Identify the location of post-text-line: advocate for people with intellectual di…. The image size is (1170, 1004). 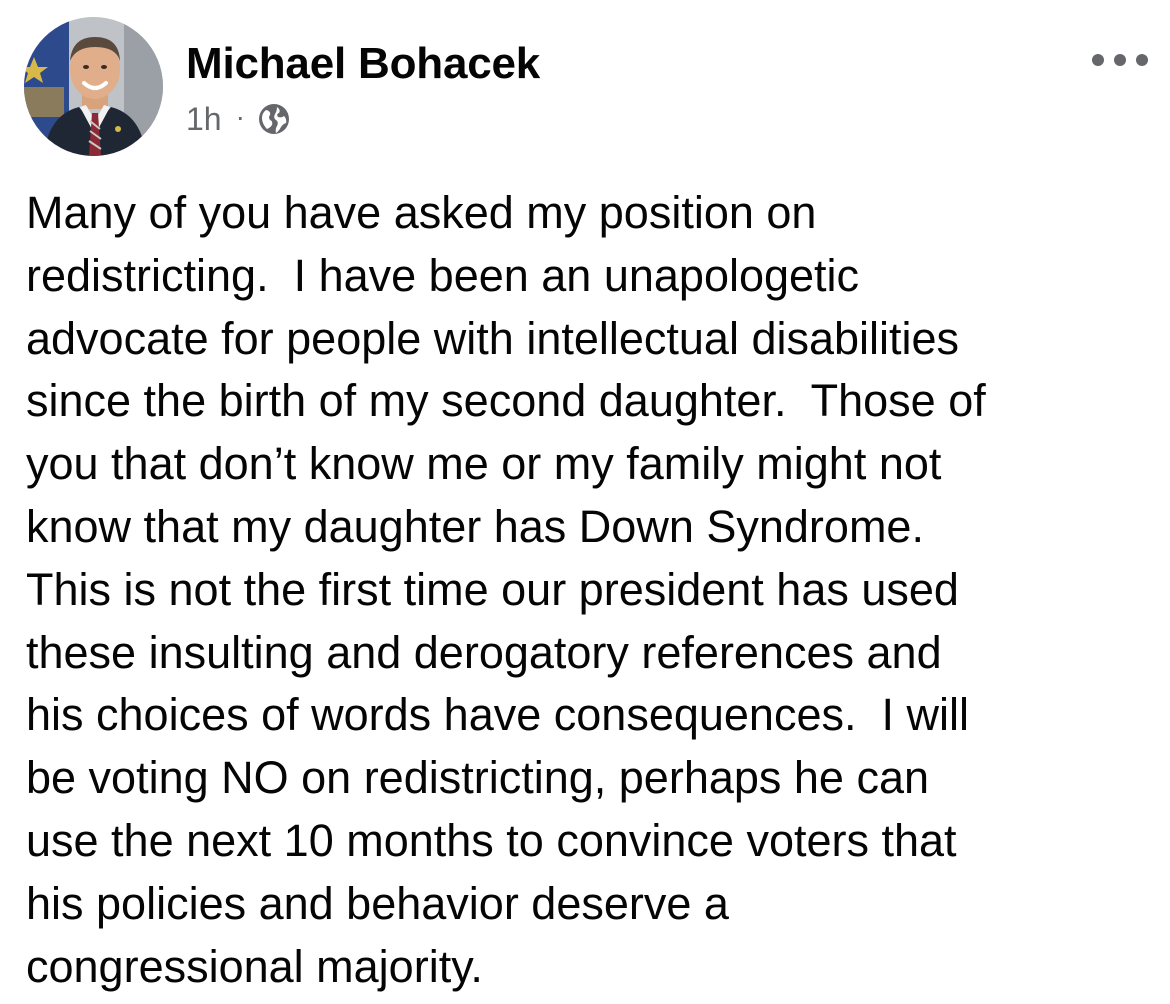
(493, 338).